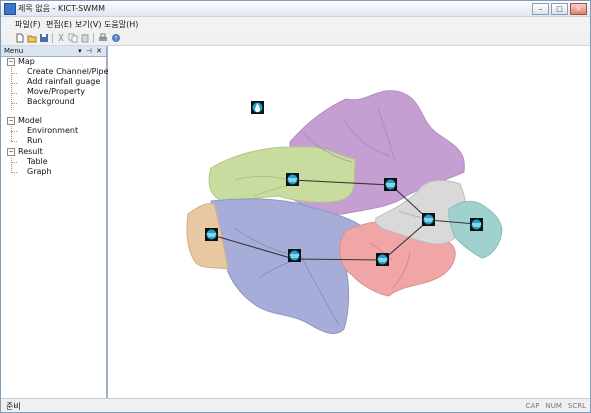 The image size is (591, 413). I want to click on status-num: NUM, so click(553, 406).